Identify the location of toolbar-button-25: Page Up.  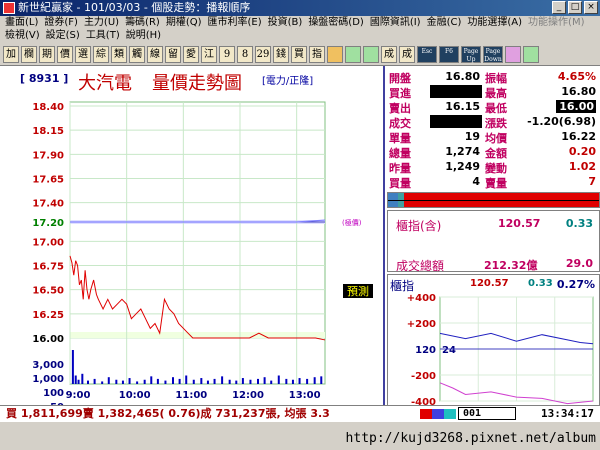
(471, 54).